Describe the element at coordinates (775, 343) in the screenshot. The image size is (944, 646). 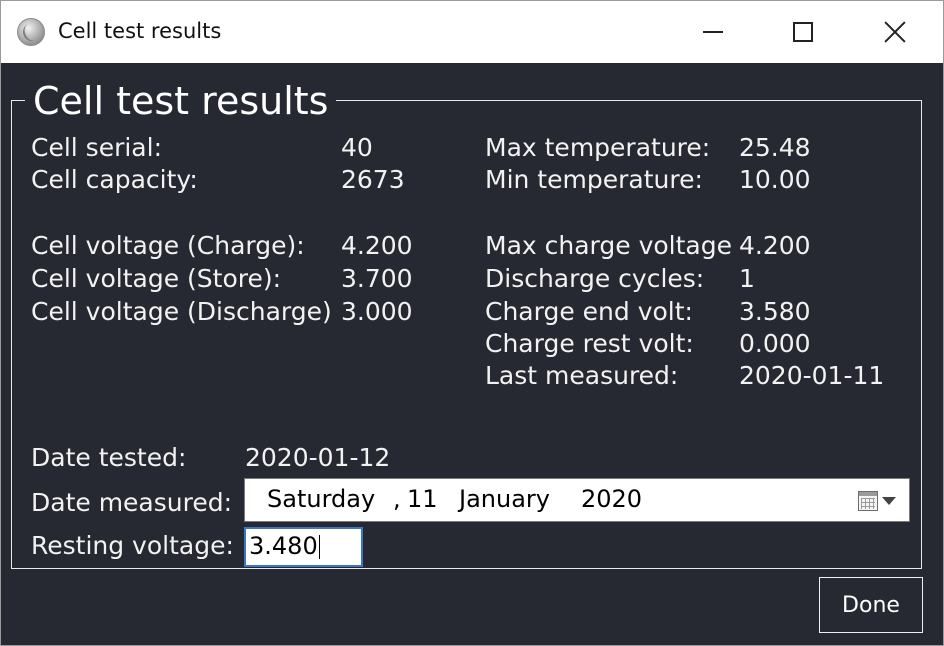
I see `charge-rest-volt-value: 0.000` at that location.